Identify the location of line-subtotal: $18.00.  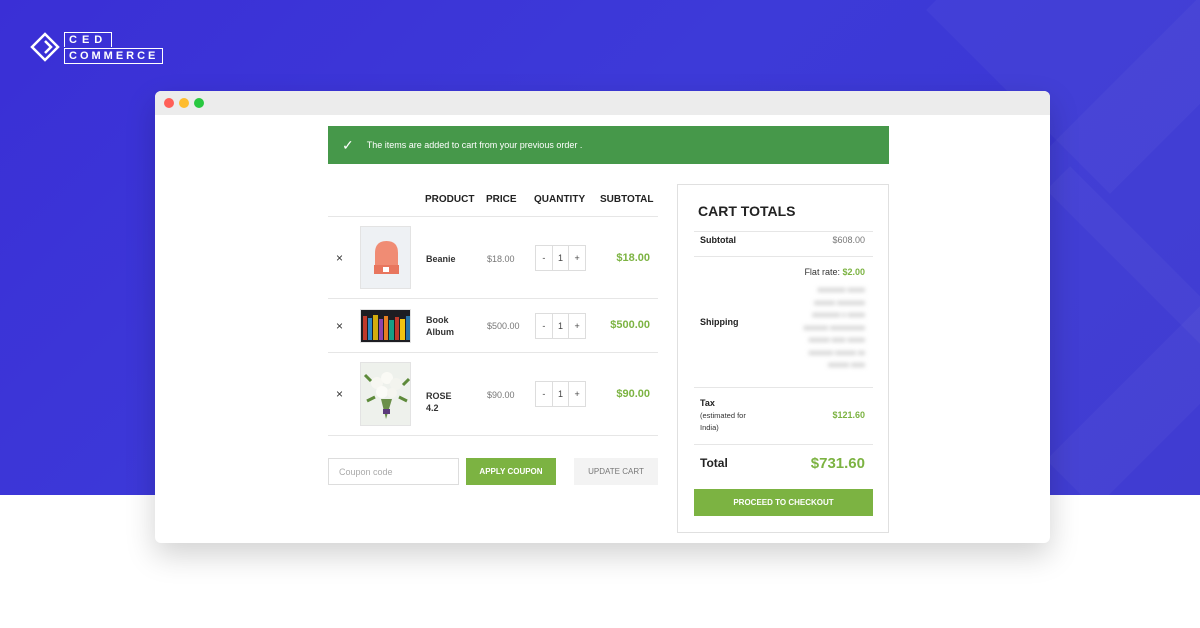
(633, 258).